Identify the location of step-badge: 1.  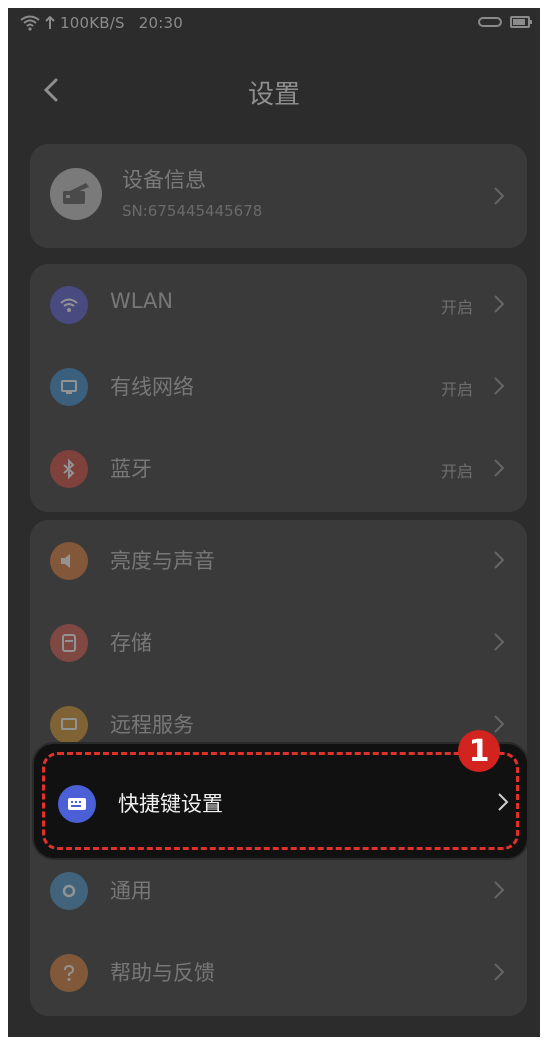
(479, 751).